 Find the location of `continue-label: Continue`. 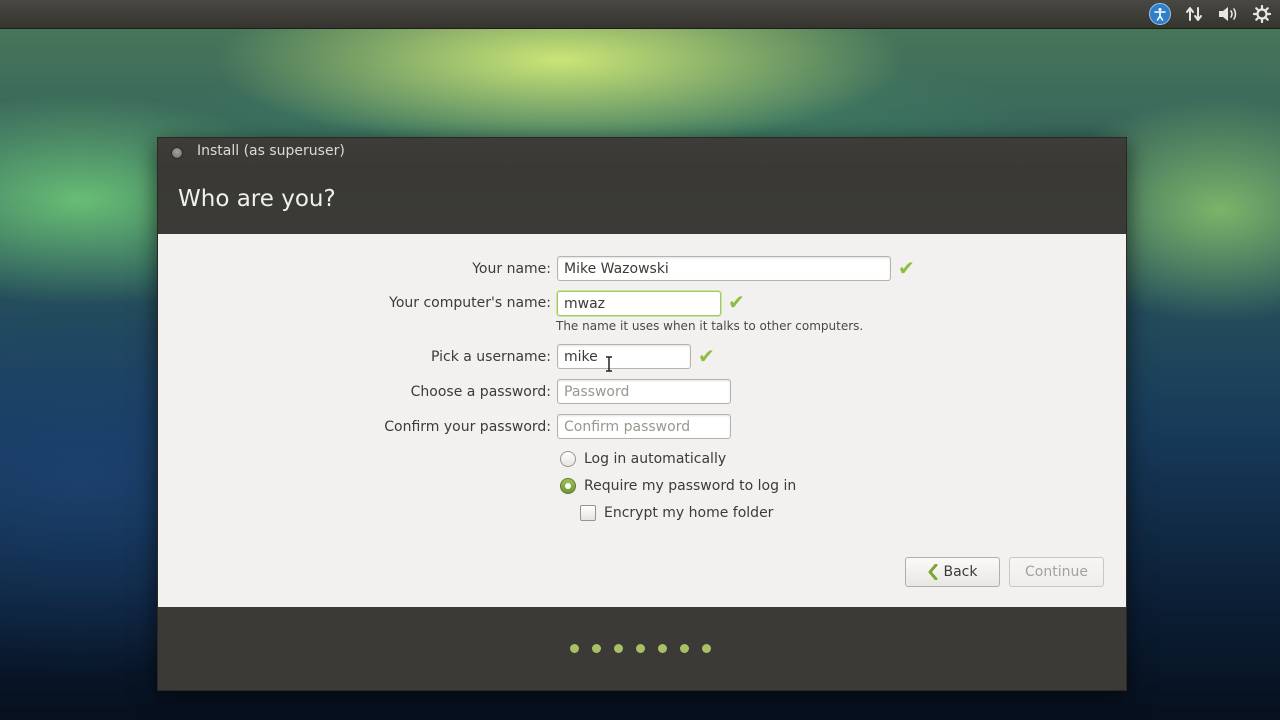

continue-label: Continue is located at coordinates (1056, 572).